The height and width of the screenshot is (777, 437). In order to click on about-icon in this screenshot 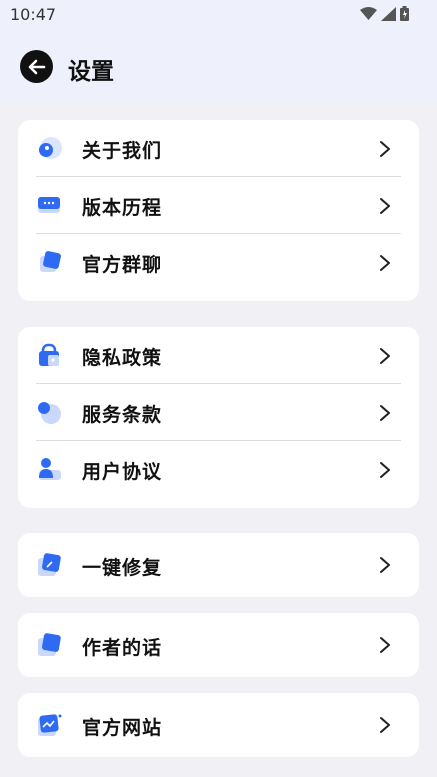, I will do `click(50, 148)`.